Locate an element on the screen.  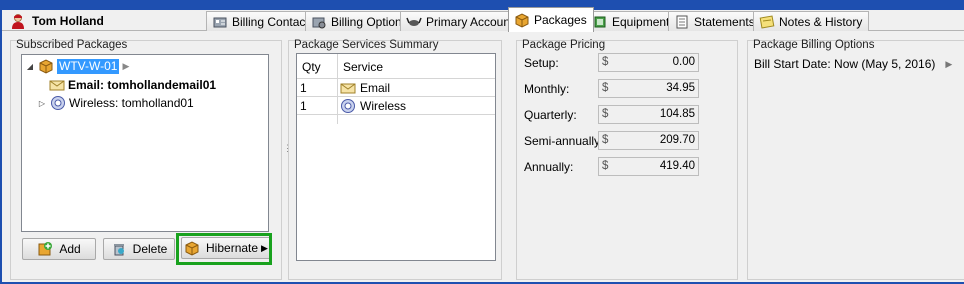
bill-start-date: Bill Start Date: Now (May 5, 2016) is located at coordinates (845, 64).